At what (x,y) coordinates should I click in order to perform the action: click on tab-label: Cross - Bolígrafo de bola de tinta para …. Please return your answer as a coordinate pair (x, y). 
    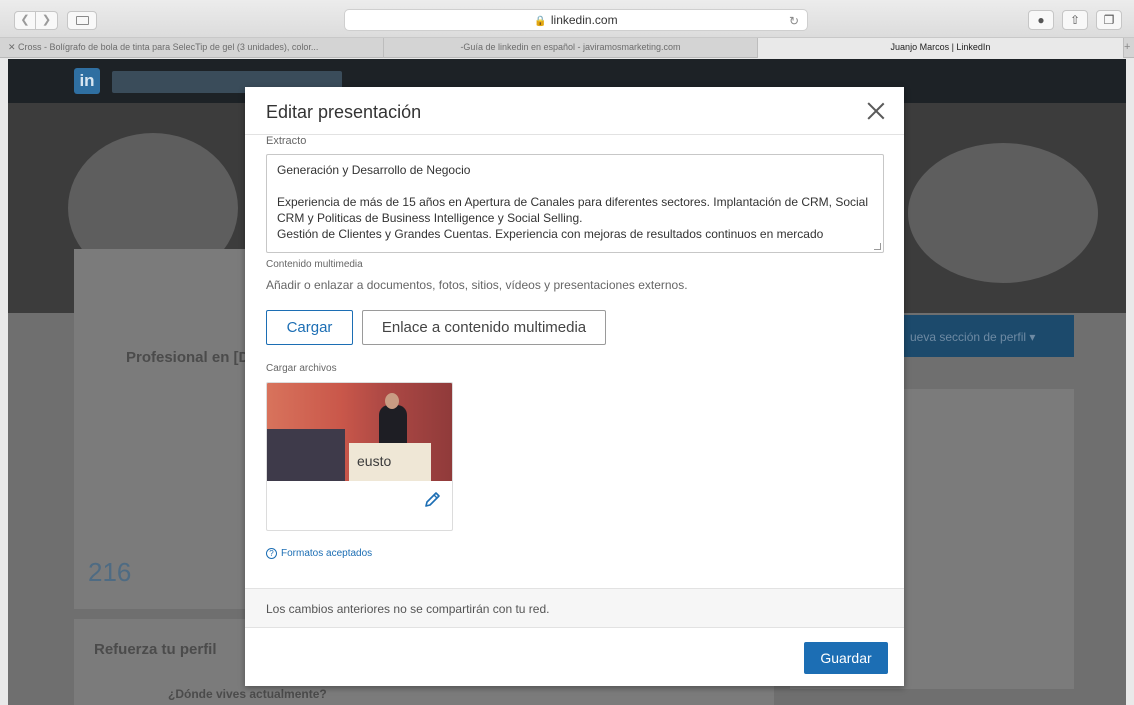
    Looking at the image, I should click on (168, 47).